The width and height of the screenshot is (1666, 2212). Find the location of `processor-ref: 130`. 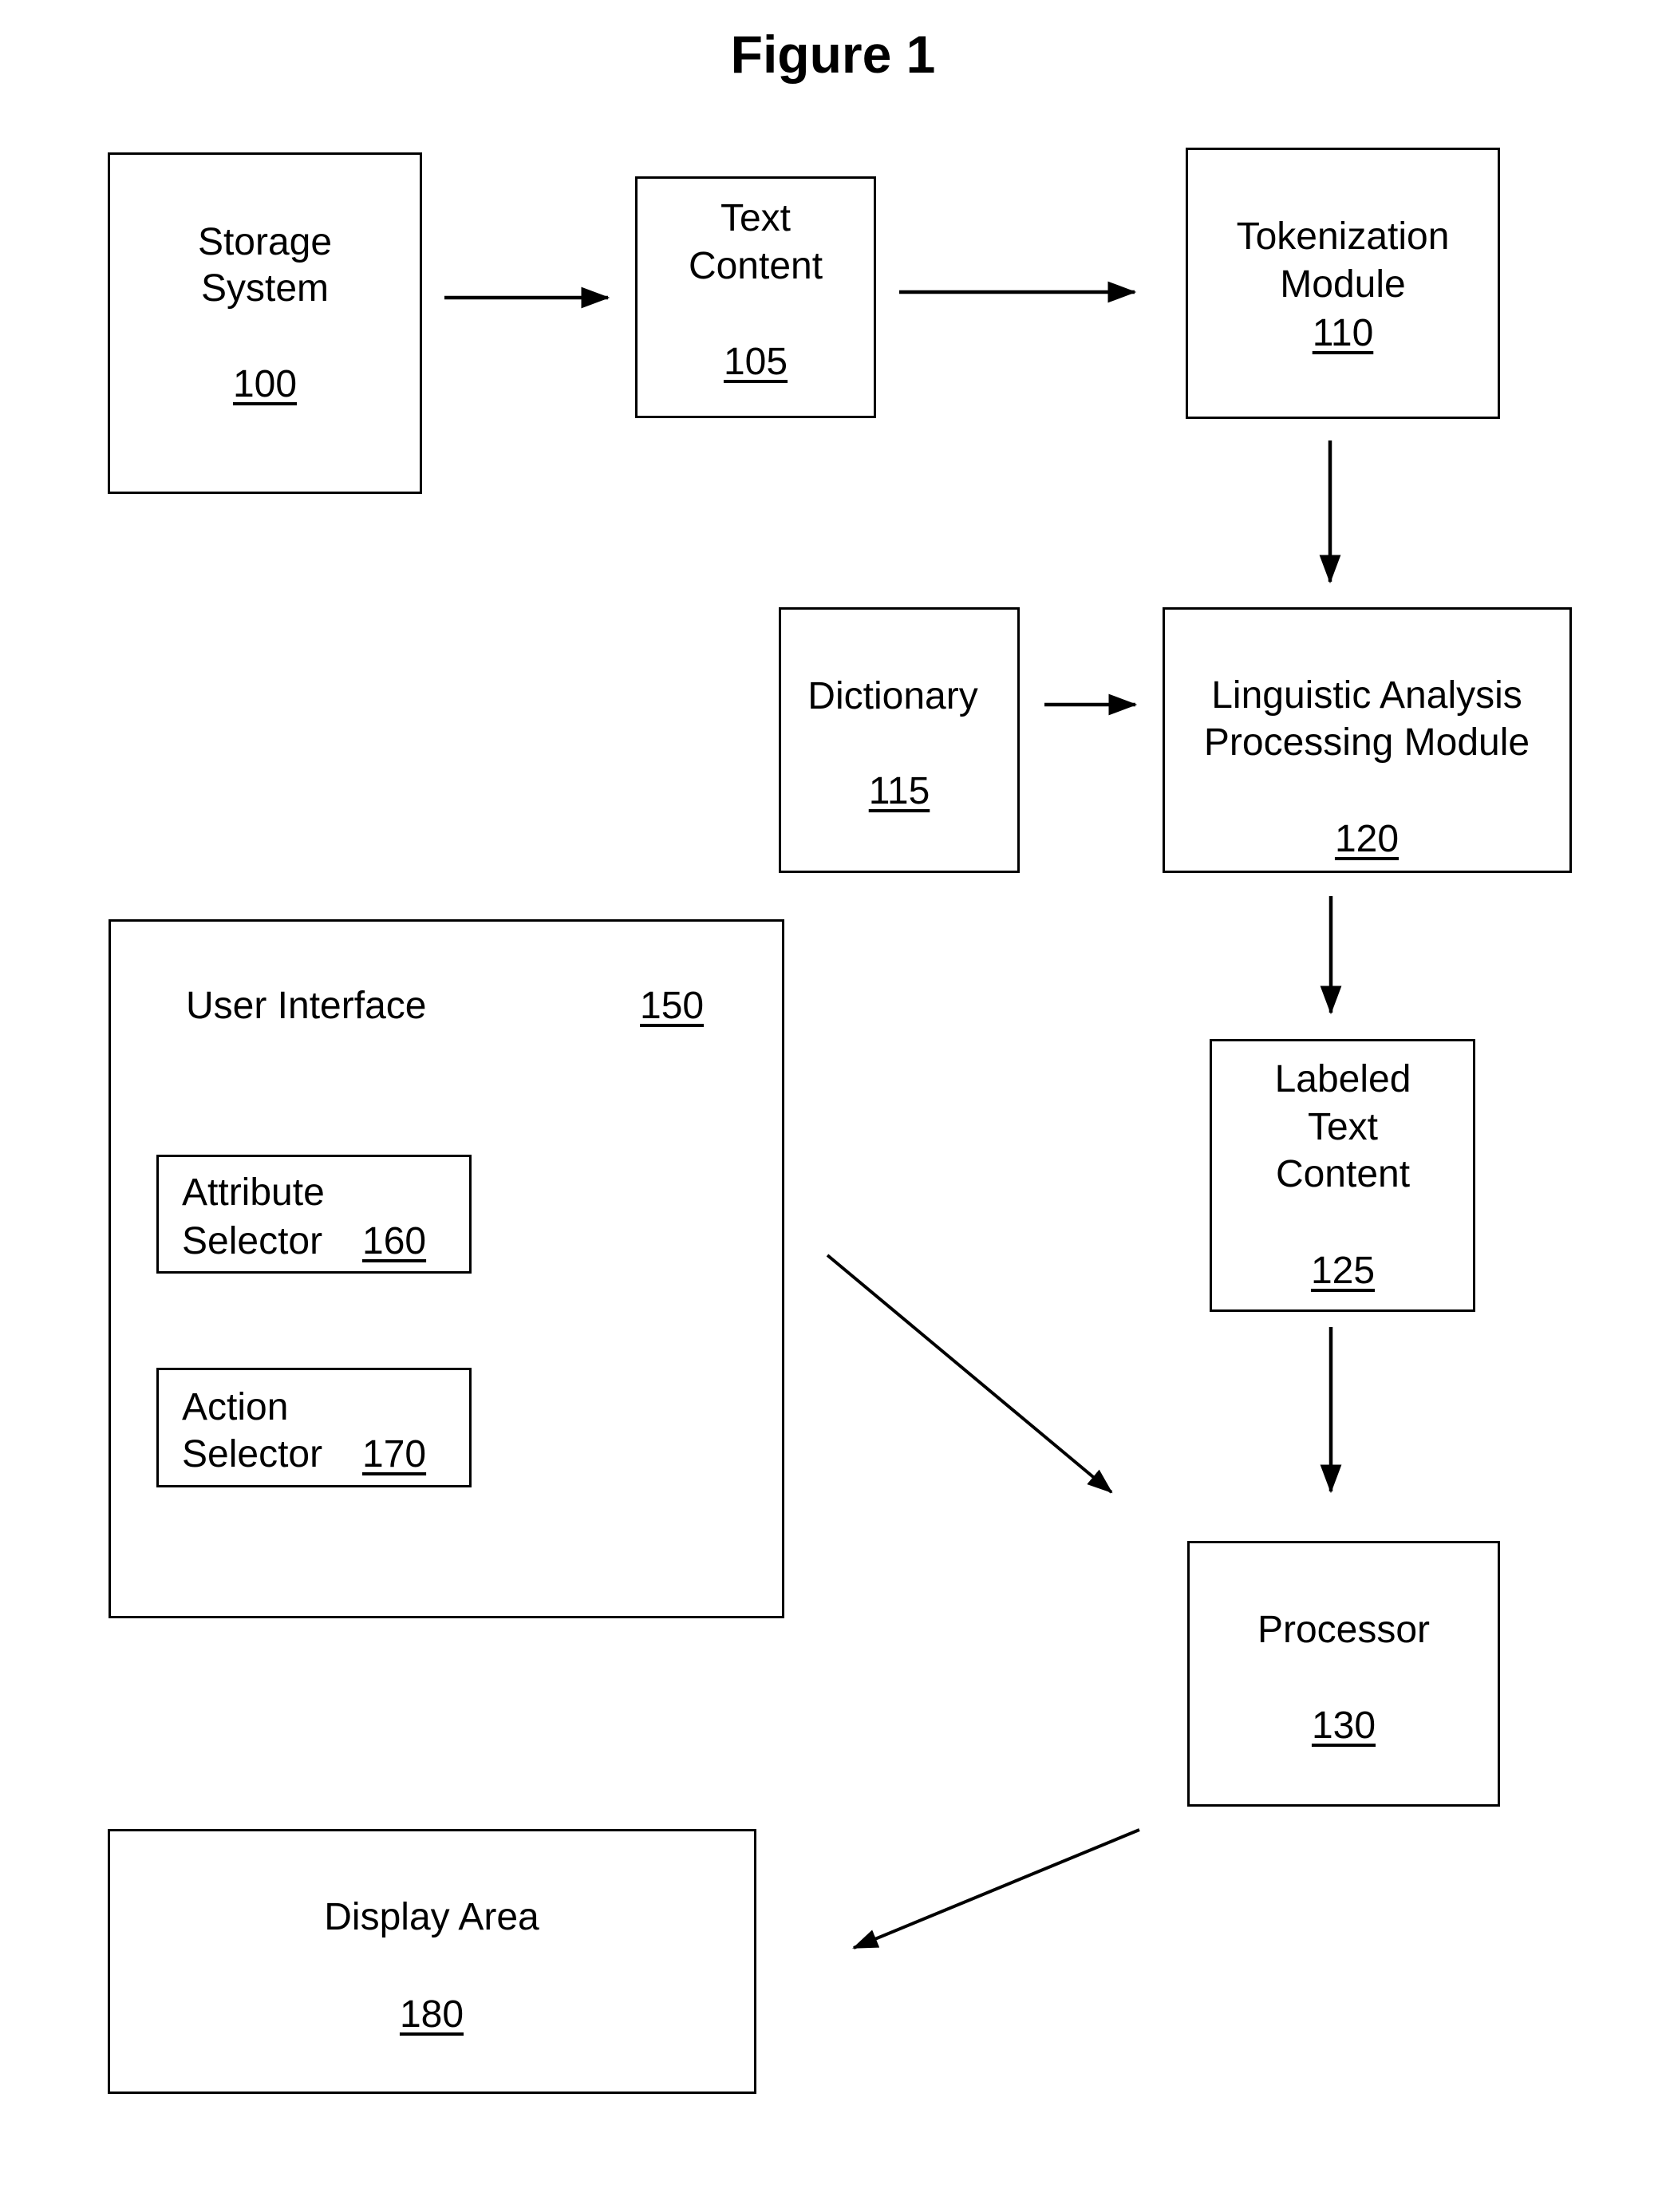

processor-ref: 130 is located at coordinates (1343, 1725).